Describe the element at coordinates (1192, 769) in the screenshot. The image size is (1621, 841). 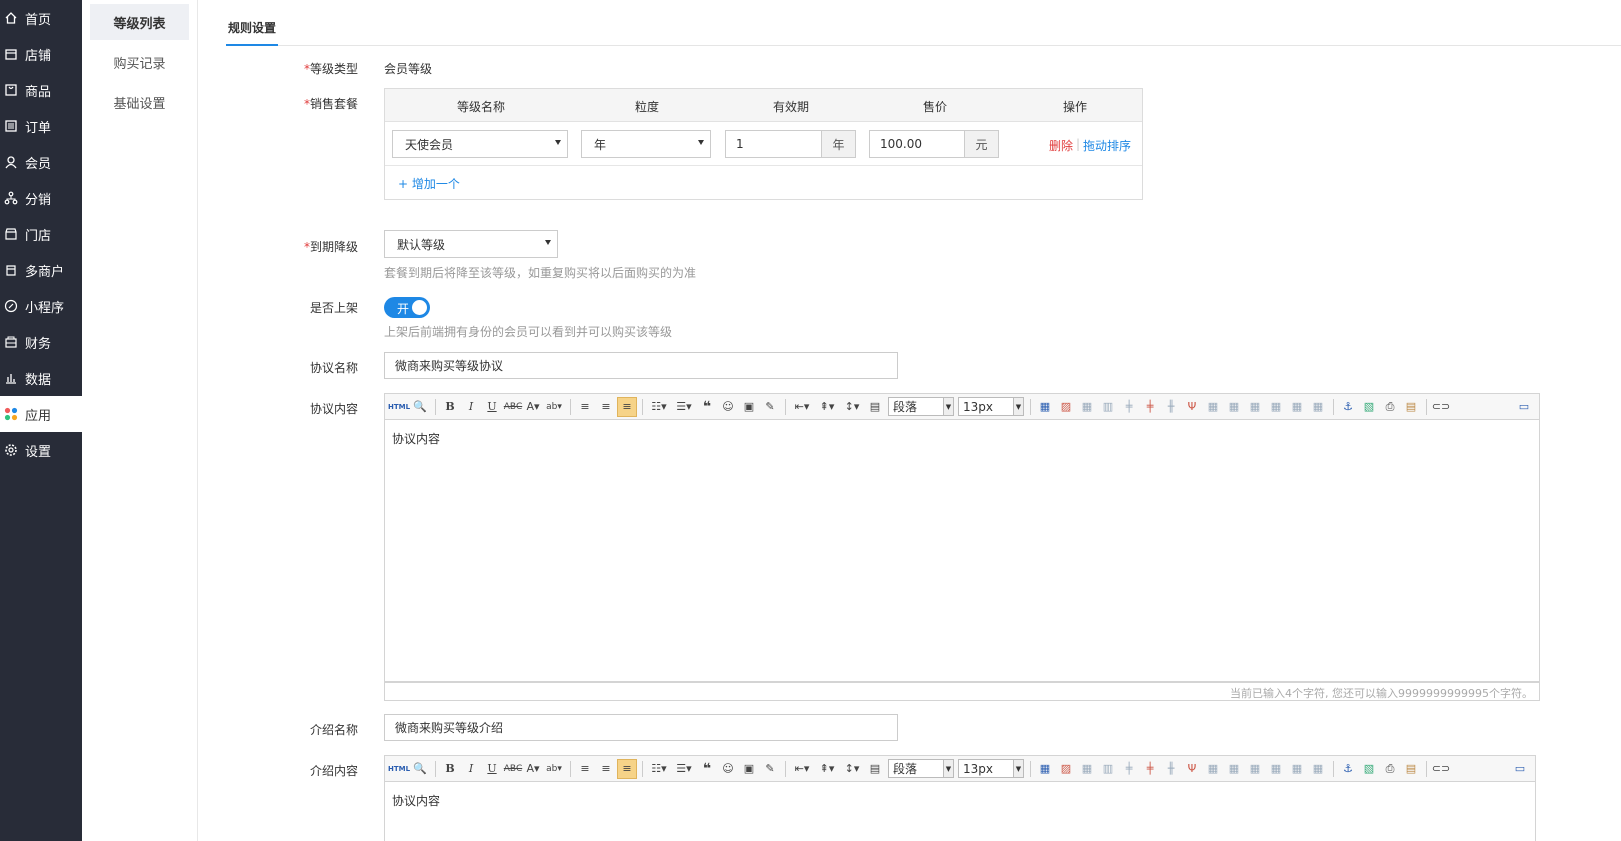
I see `table-op-icon: Ψ` at that location.